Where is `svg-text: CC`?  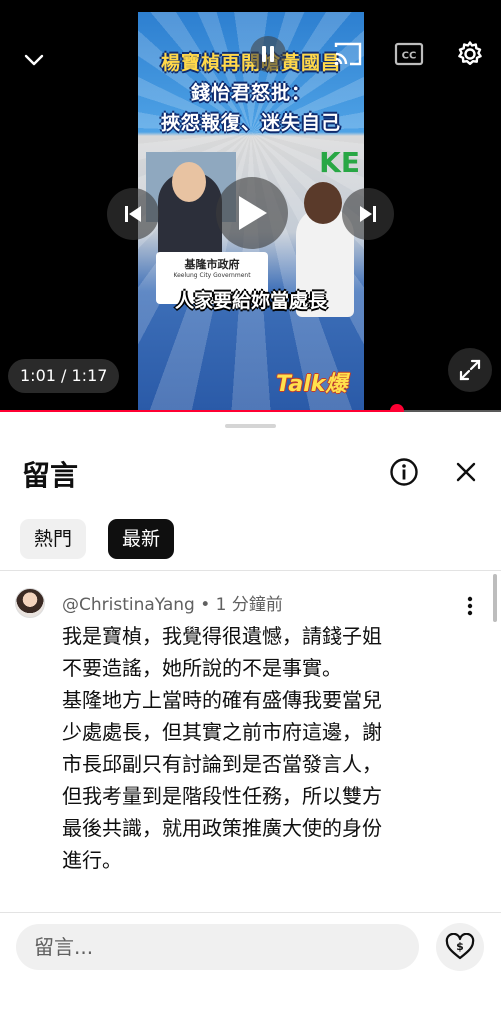
svg-text: CC is located at coordinates (409, 56).